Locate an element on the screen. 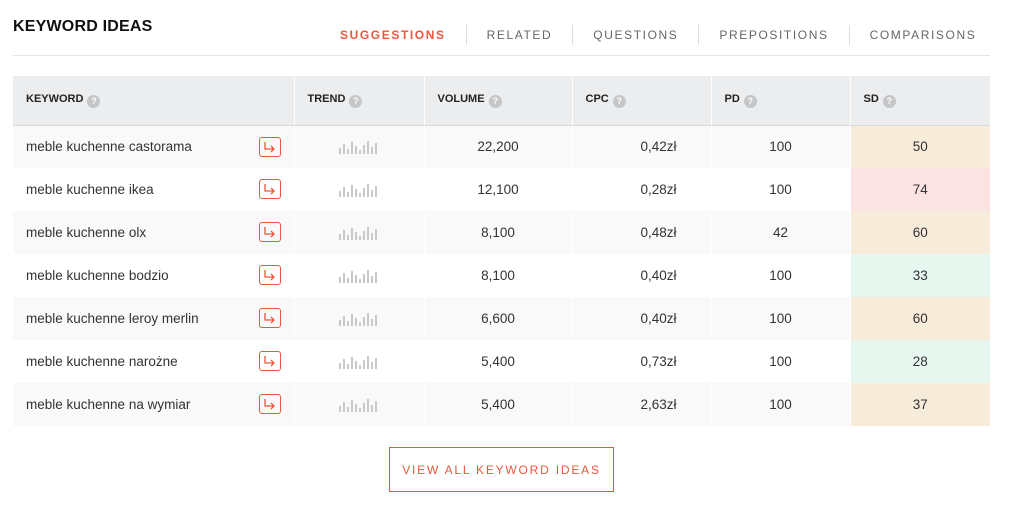 The image size is (1012, 505). col-cpc: CPC? is located at coordinates (642, 101).